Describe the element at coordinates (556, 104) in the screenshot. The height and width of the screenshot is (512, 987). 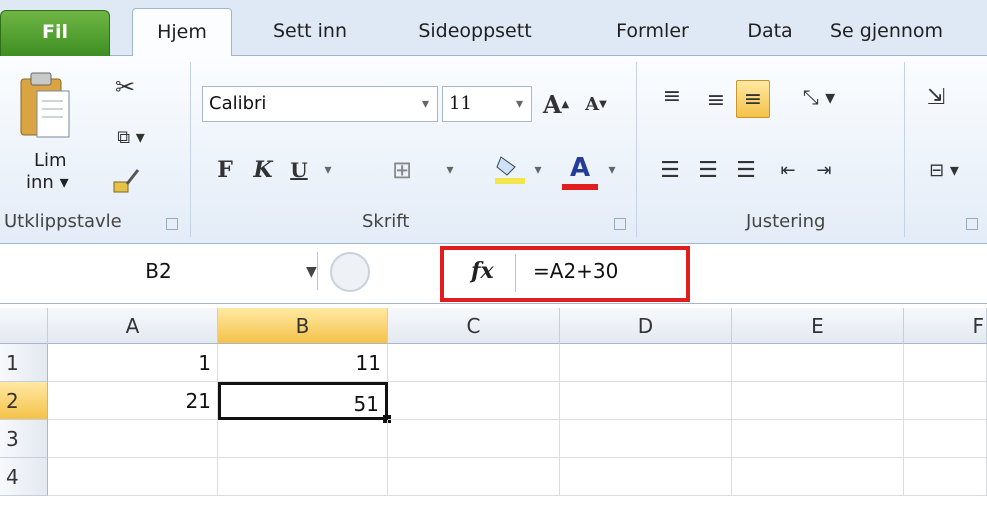
I see `grow-font-icon: A ▲` at that location.